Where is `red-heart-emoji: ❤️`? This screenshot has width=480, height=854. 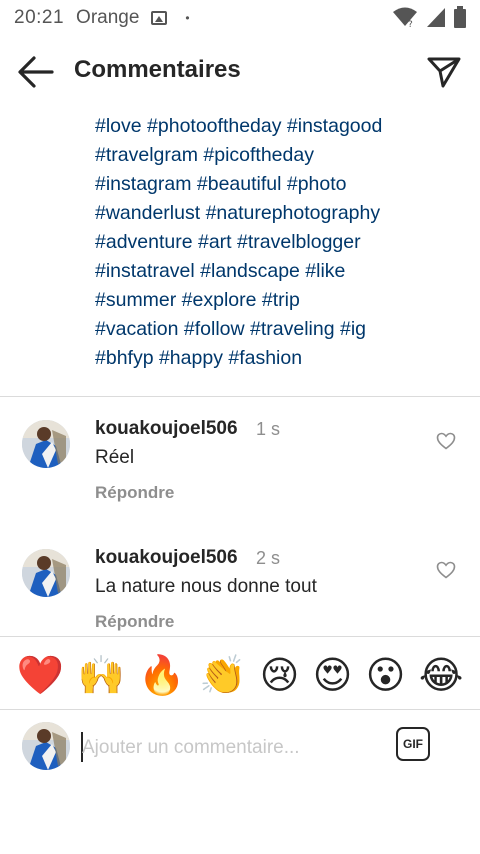
red-heart-emoji: ❤️ is located at coordinates (40, 675).